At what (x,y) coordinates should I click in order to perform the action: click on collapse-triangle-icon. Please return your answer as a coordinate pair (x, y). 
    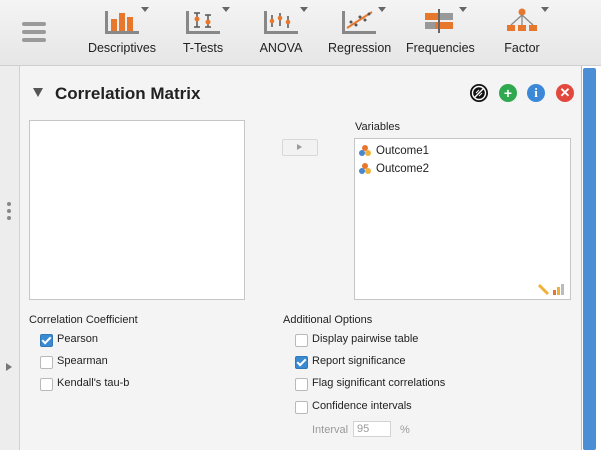
    Looking at the image, I should click on (38, 92).